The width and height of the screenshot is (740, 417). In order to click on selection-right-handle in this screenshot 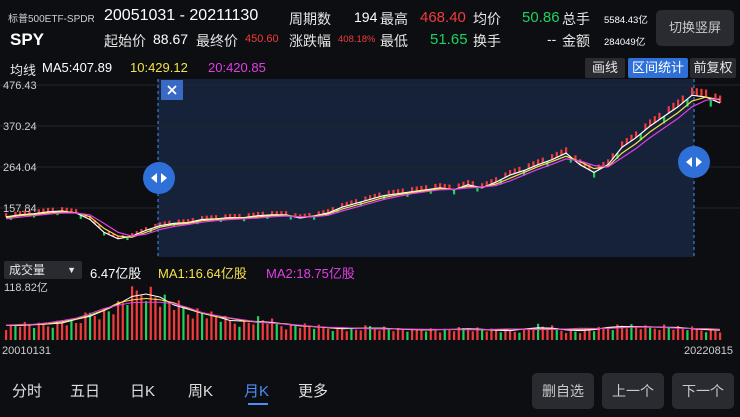, I will do `click(694, 162)`.